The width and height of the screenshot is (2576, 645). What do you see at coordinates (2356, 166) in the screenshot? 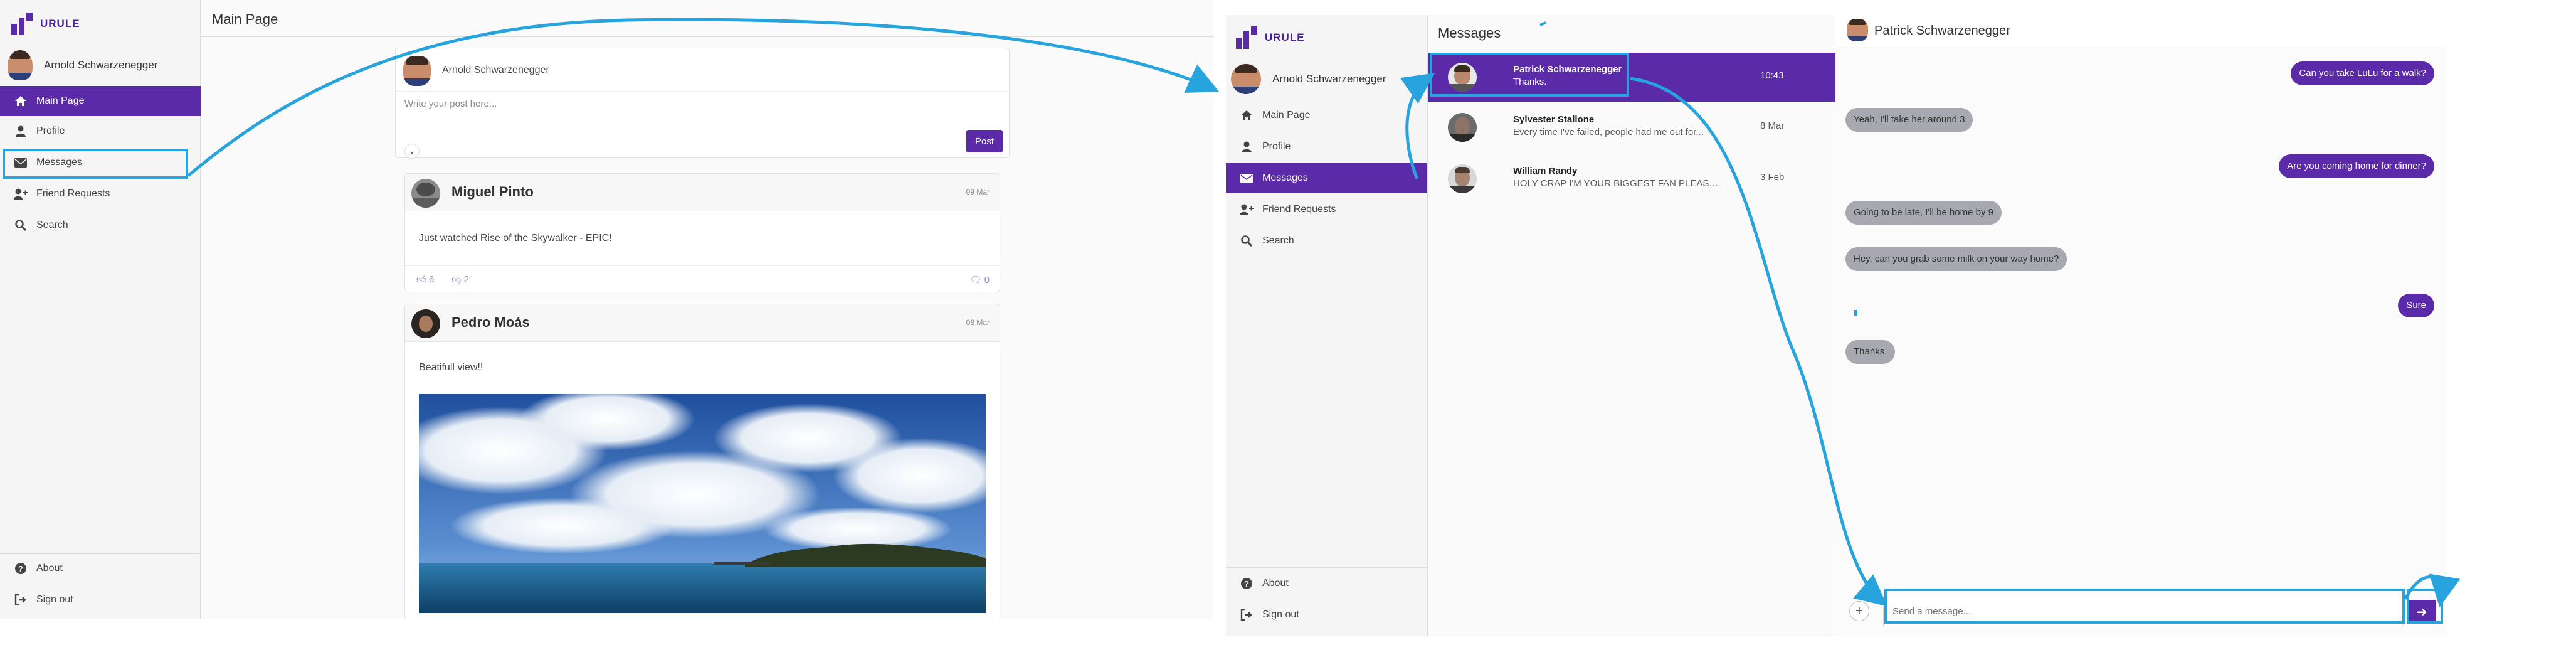
I see `message-bubble-outgoing: Are you coming home for dinner?` at bounding box center [2356, 166].